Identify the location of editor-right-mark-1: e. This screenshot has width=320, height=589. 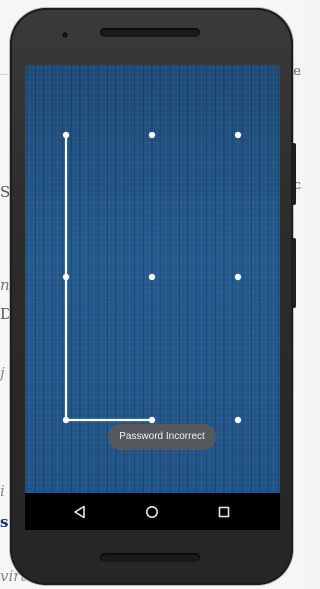
(297, 71).